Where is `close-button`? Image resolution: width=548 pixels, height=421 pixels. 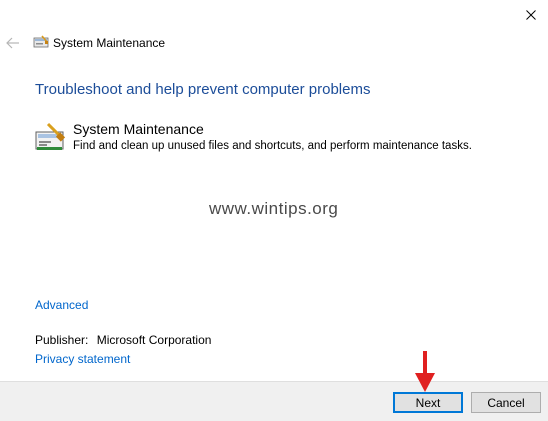
close-button is located at coordinates (531, 15).